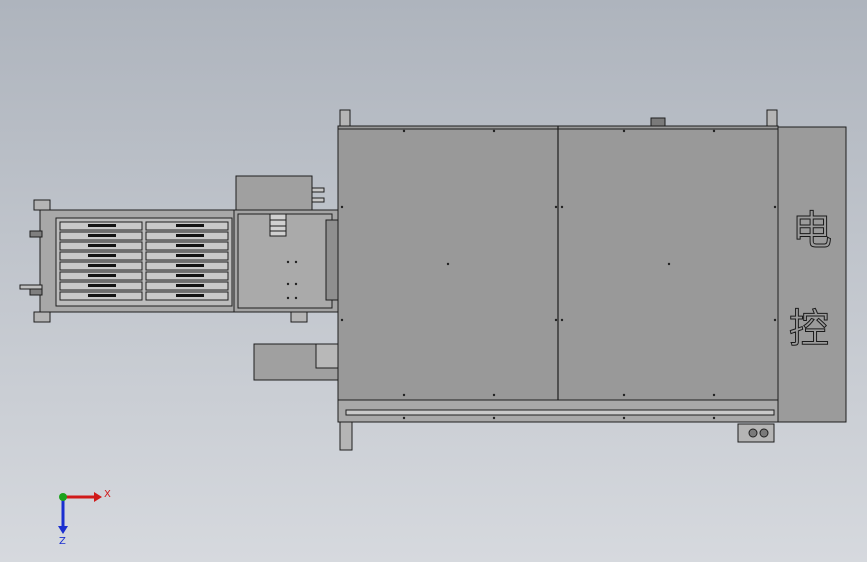 The height and width of the screenshot is (562, 867). I want to click on foot-left, so click(346, 436).